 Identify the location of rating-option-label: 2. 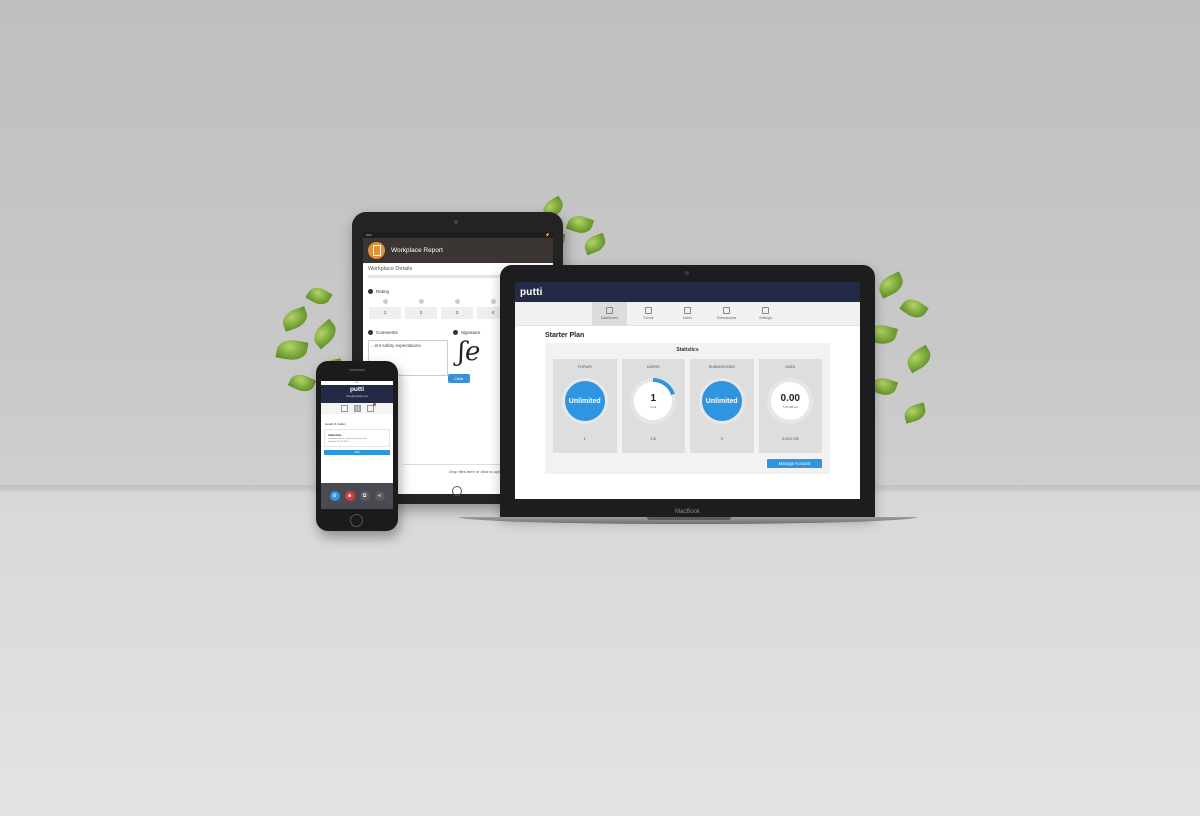
(421, 313).